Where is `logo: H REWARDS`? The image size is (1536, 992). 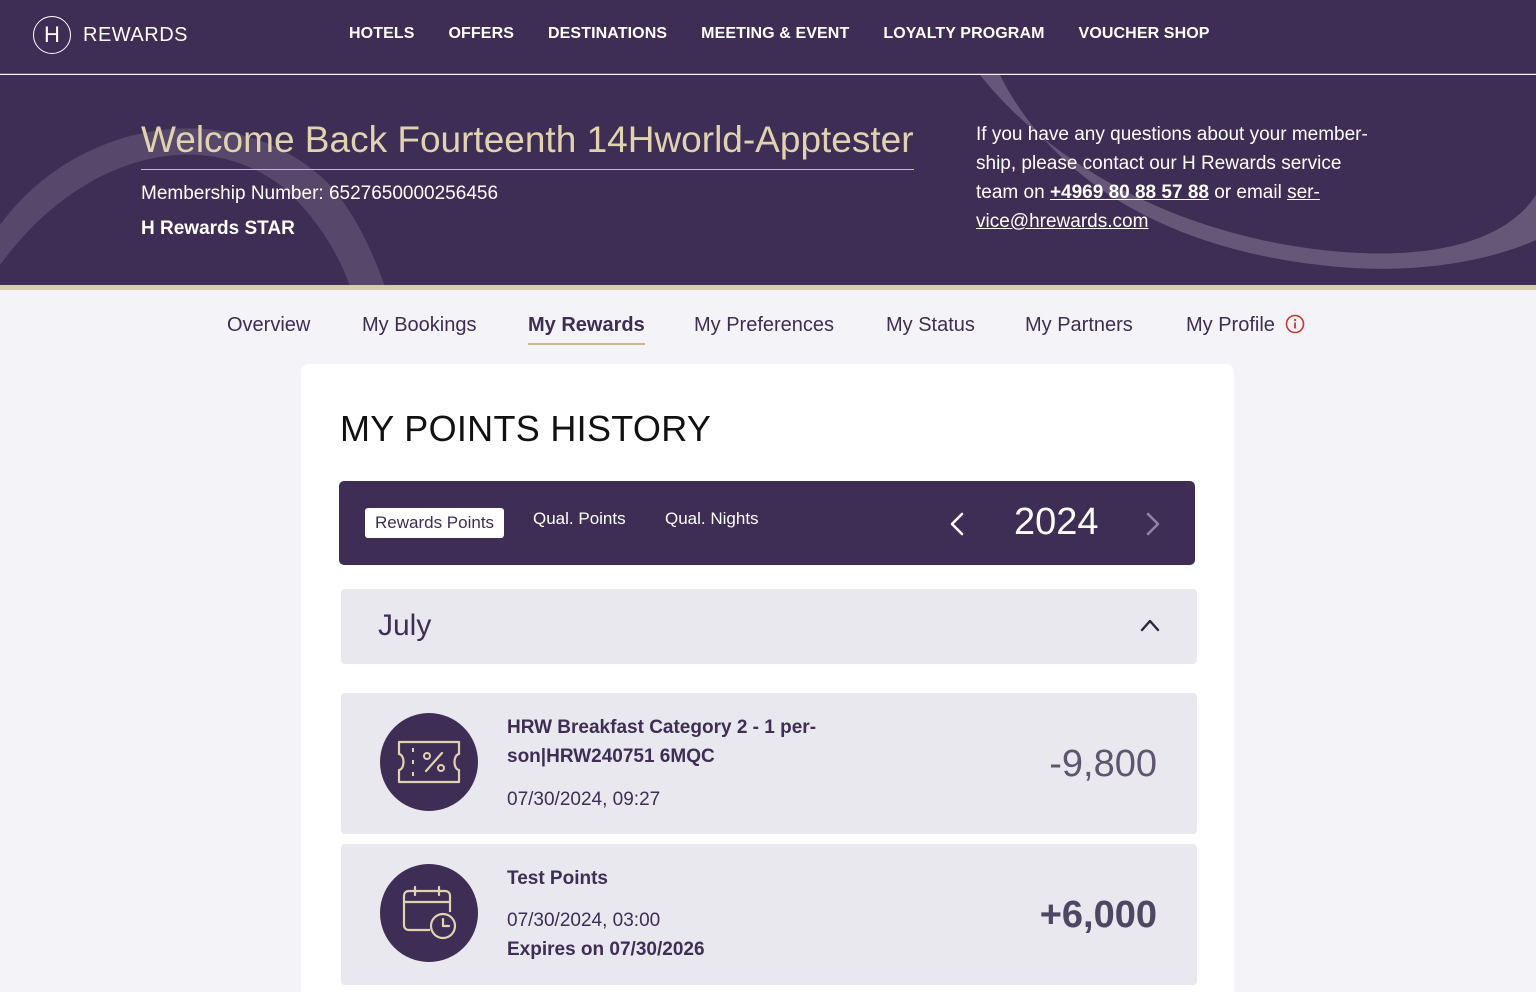 logo: H REWARDS is located at coordinates (110, 35).